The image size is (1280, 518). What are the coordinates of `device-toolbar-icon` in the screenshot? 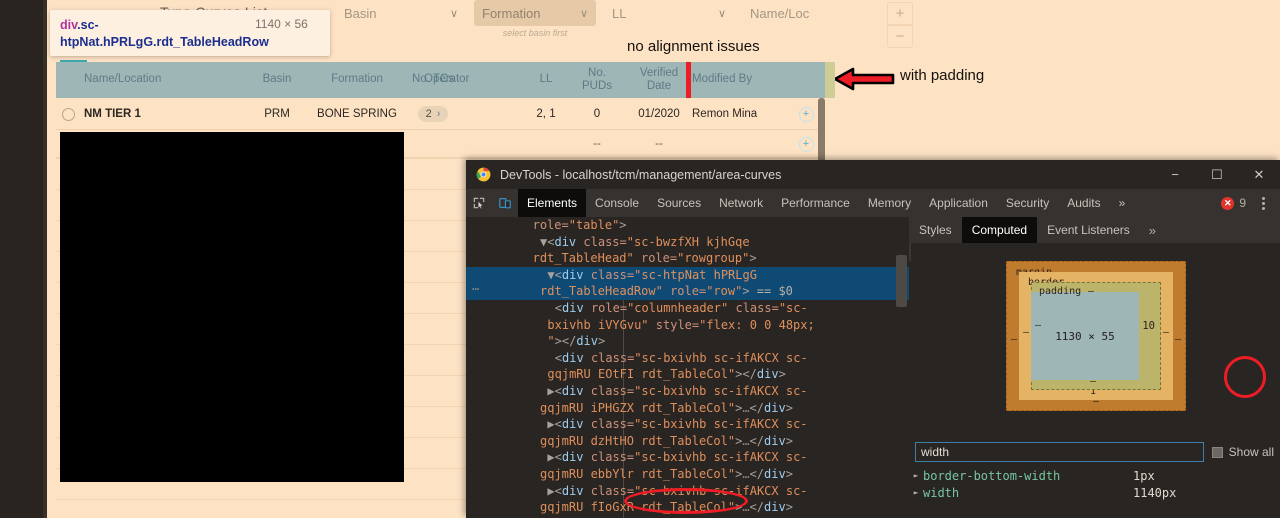 It's located at (505, 203).